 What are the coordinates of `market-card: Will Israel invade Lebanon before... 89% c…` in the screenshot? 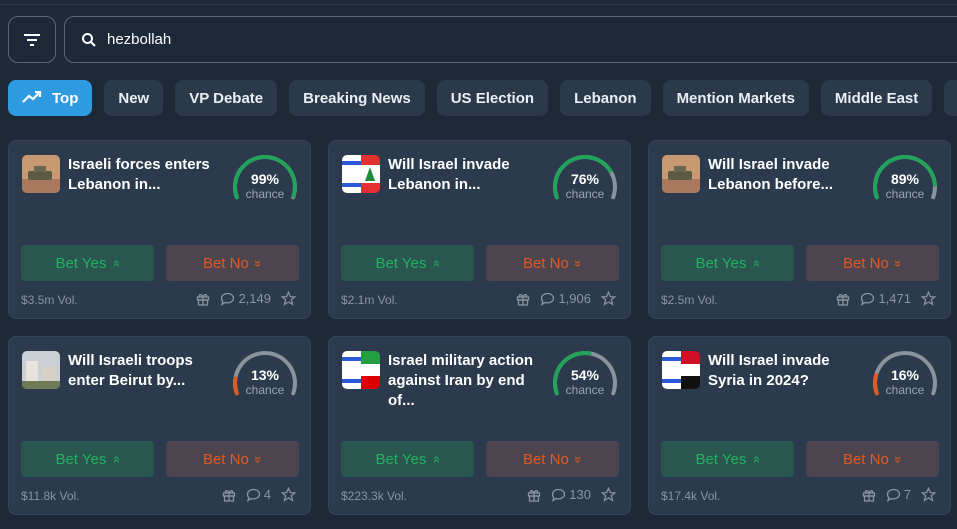 It's located at (799, 229).